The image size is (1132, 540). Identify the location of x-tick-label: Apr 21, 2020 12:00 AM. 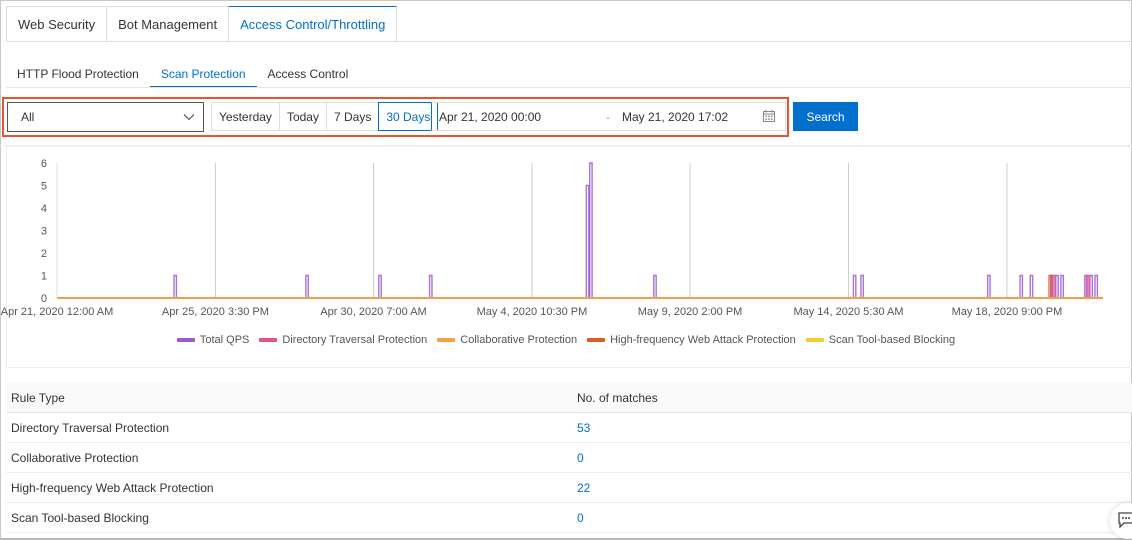
(57, 312).